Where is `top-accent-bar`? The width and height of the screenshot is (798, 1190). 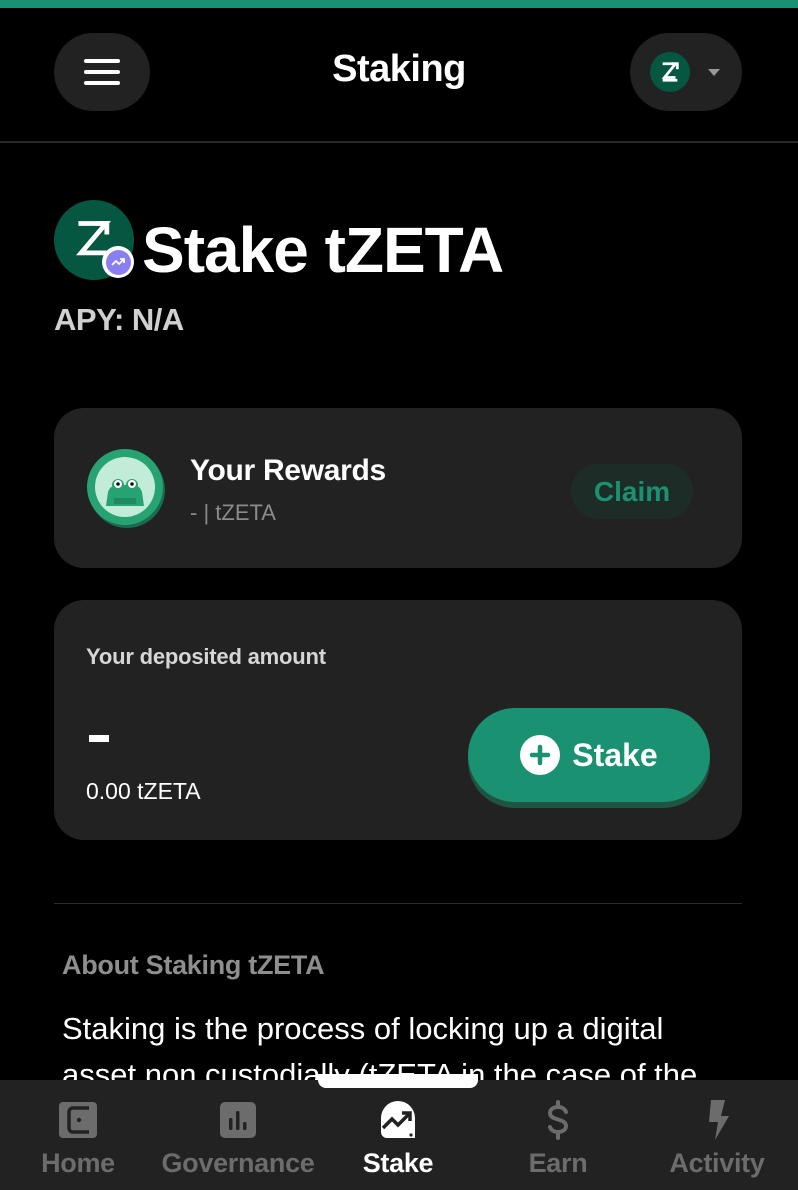
top-accent-bar is located at coordinates (399, 4).